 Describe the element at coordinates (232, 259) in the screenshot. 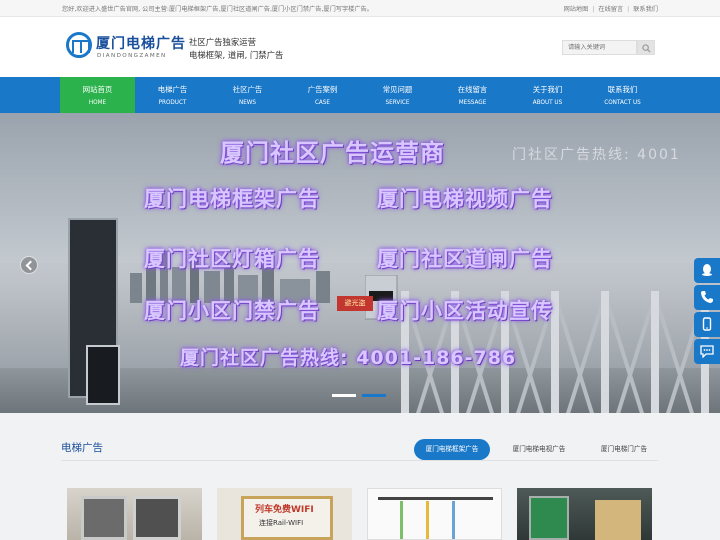

I see `banner-line-2-left: 厦门社区灯箱广告` at that location.